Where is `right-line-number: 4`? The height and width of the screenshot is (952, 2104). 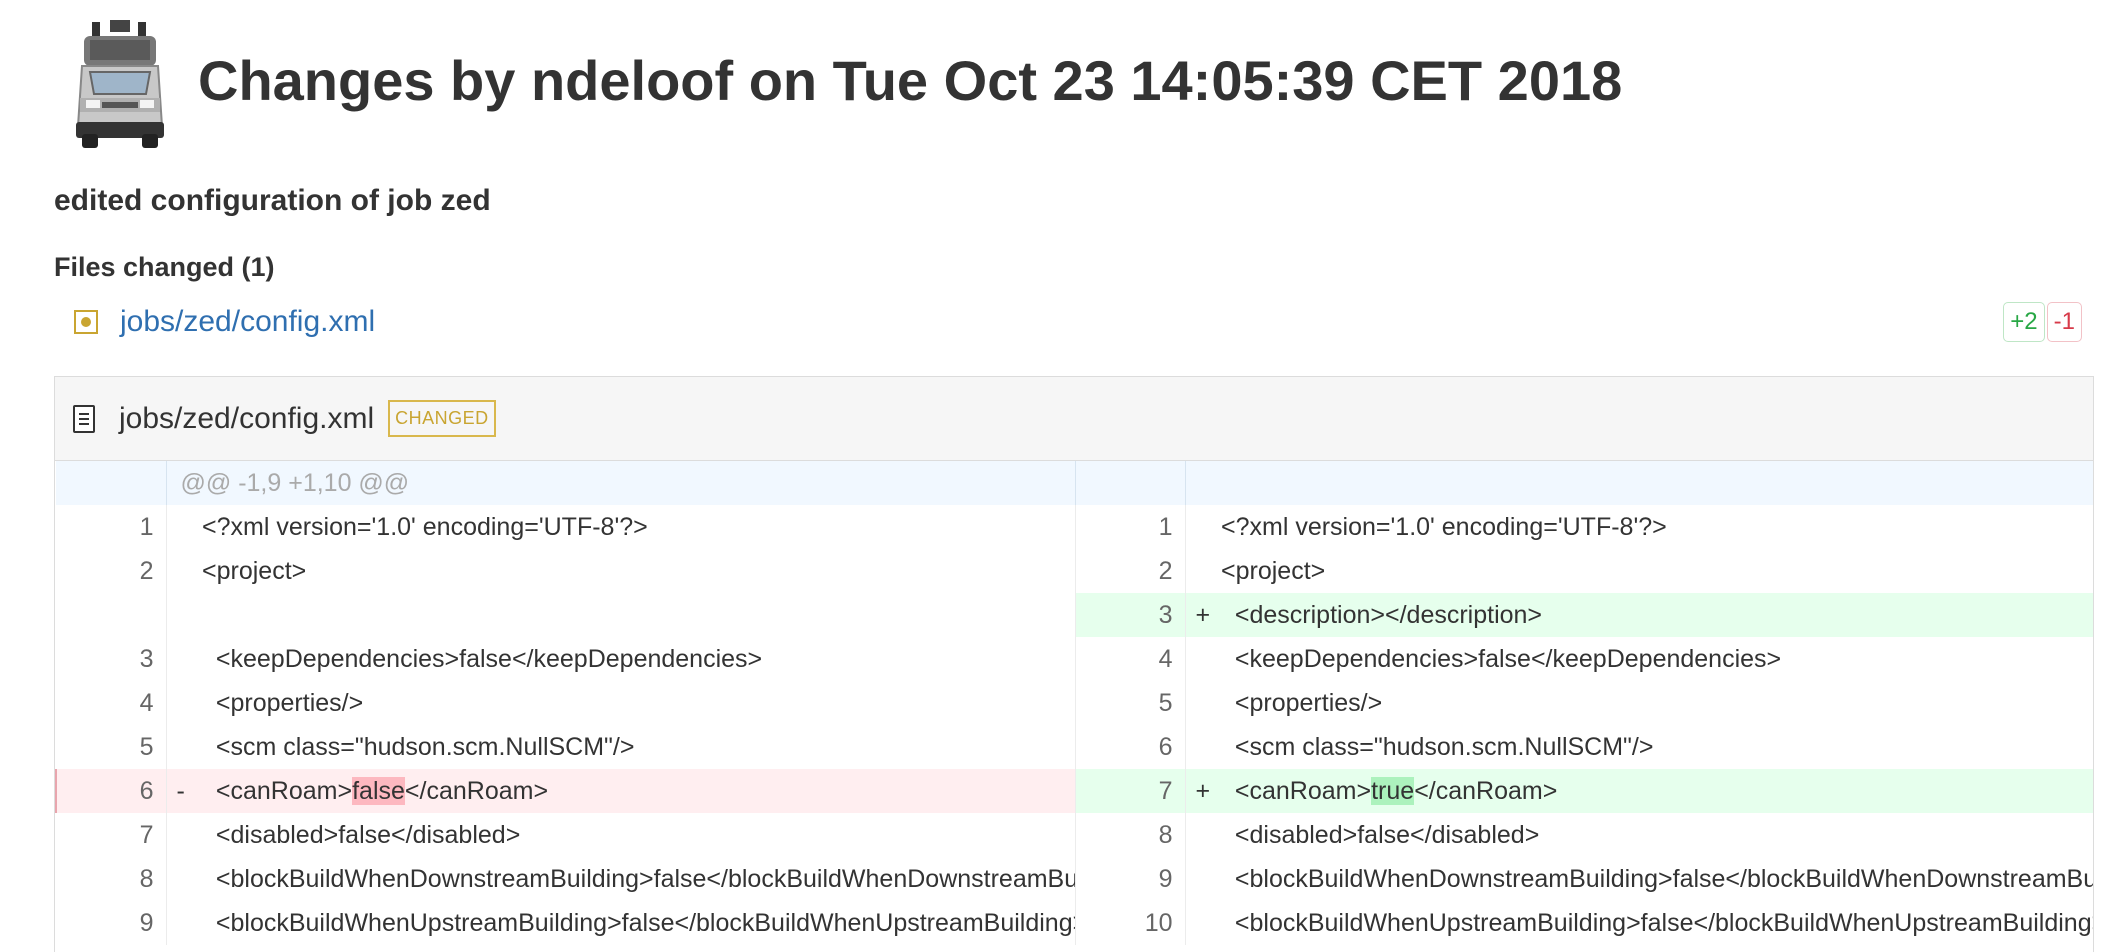 right-line-number: 4 is located at coordinates (1130, 659).